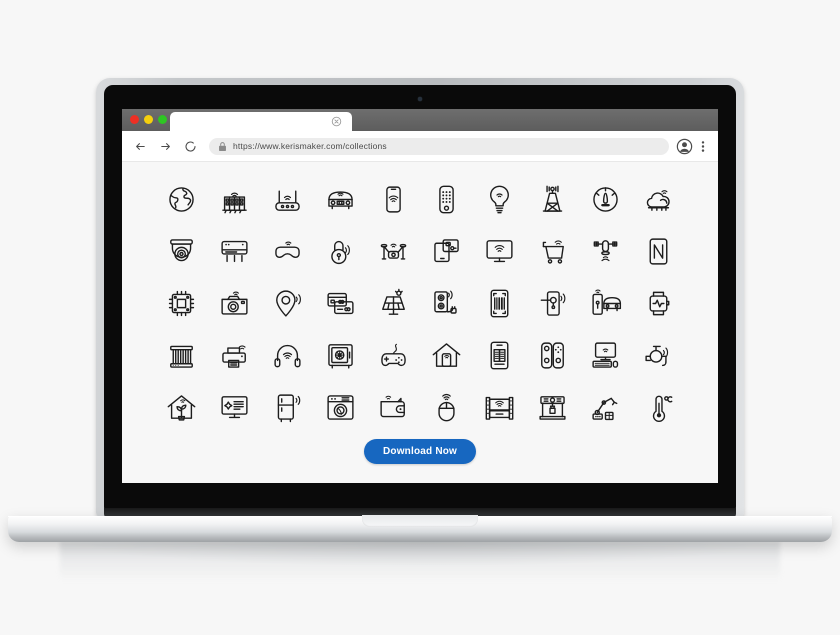 The height and width of the screenshot is (635, 840). What do you see at coordinates (605, 407) in the screenshot?
I see `icon-robotic-arm` at bounding box center [605, 407].